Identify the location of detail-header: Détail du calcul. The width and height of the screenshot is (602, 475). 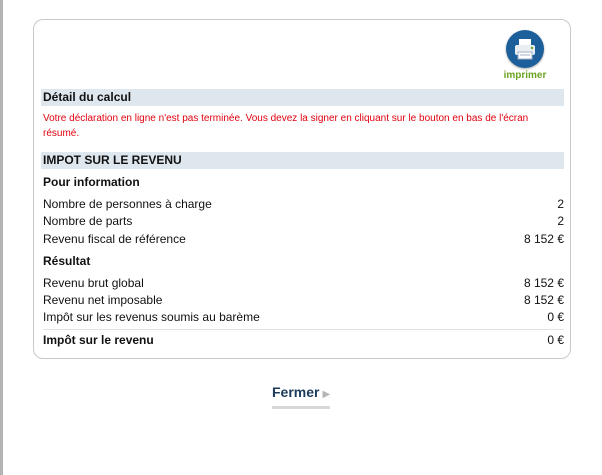
(302, 97).